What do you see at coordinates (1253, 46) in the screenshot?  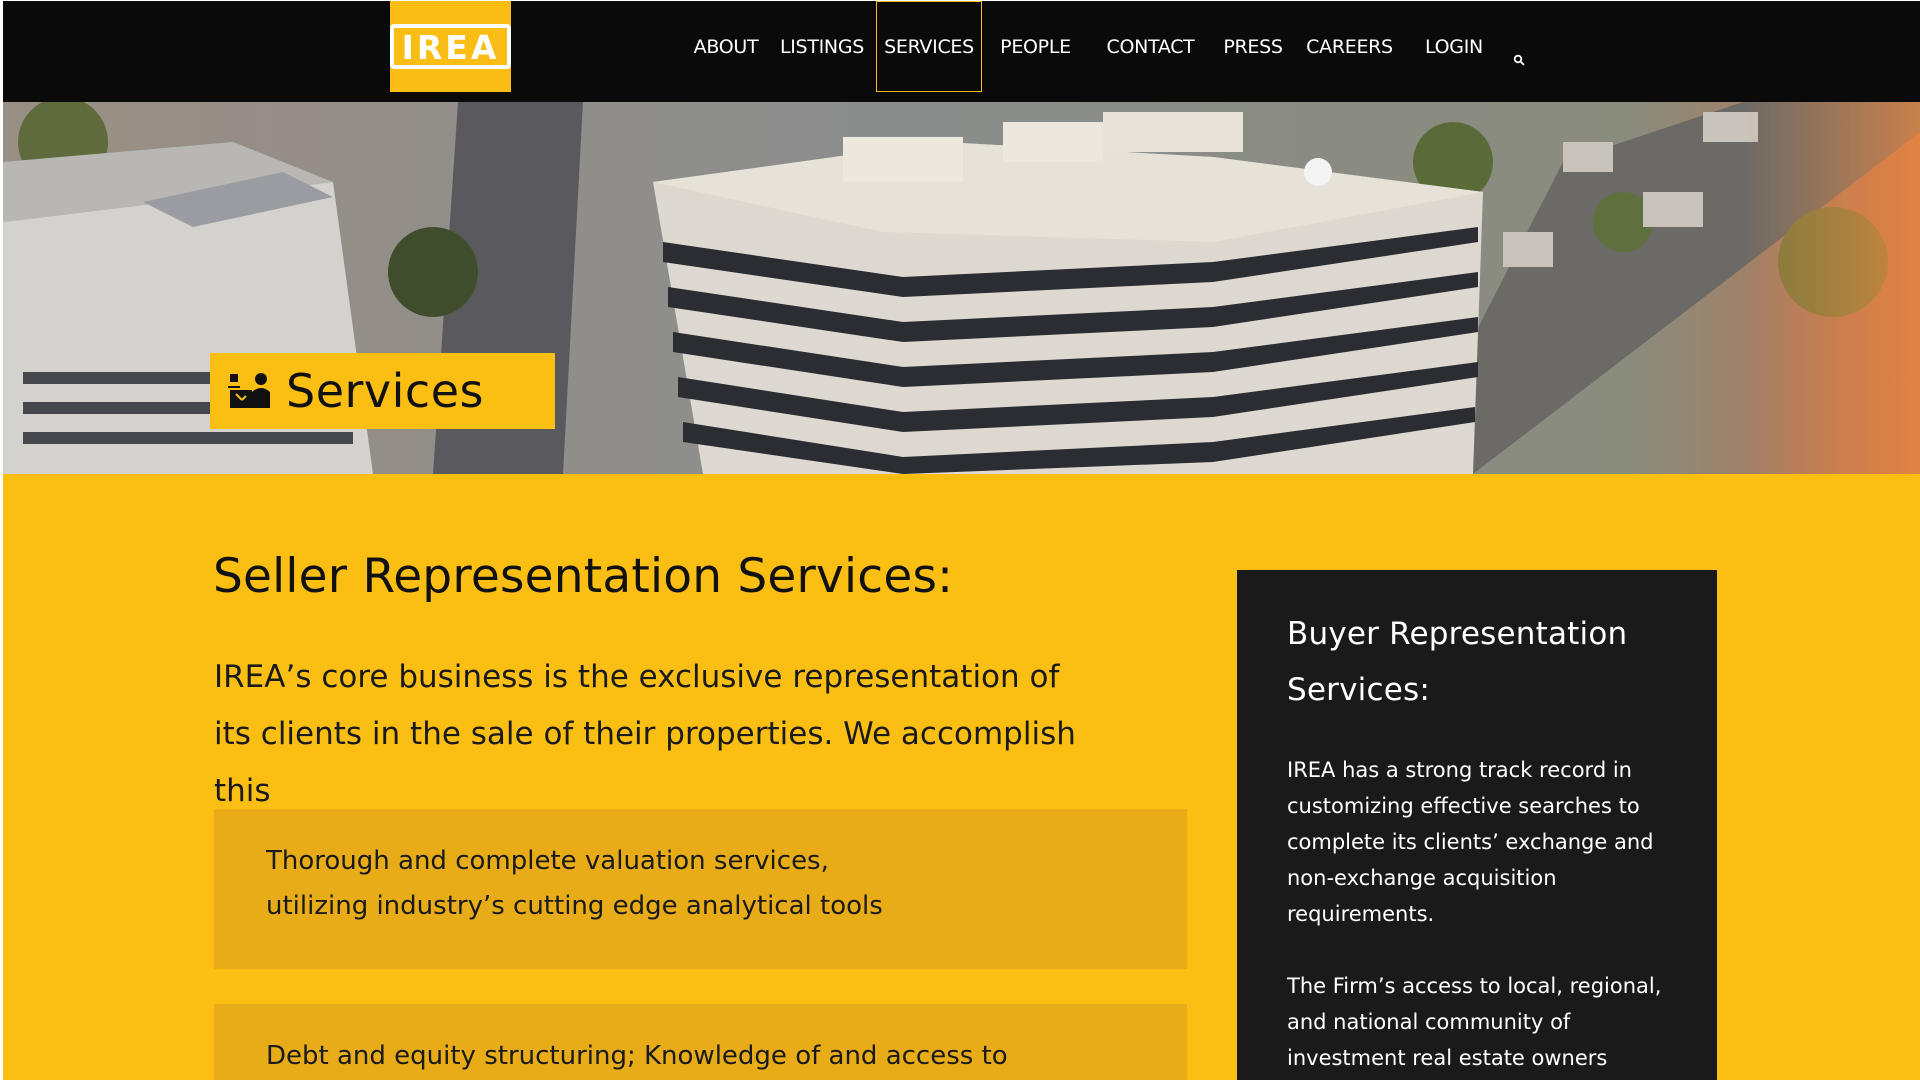 I see `nav-item-press: PRESS` at bounding box center [1253, 46].